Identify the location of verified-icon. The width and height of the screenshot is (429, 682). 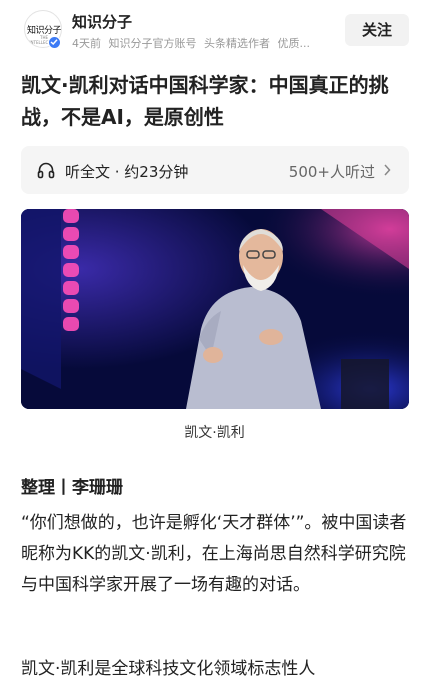
(54, 42).